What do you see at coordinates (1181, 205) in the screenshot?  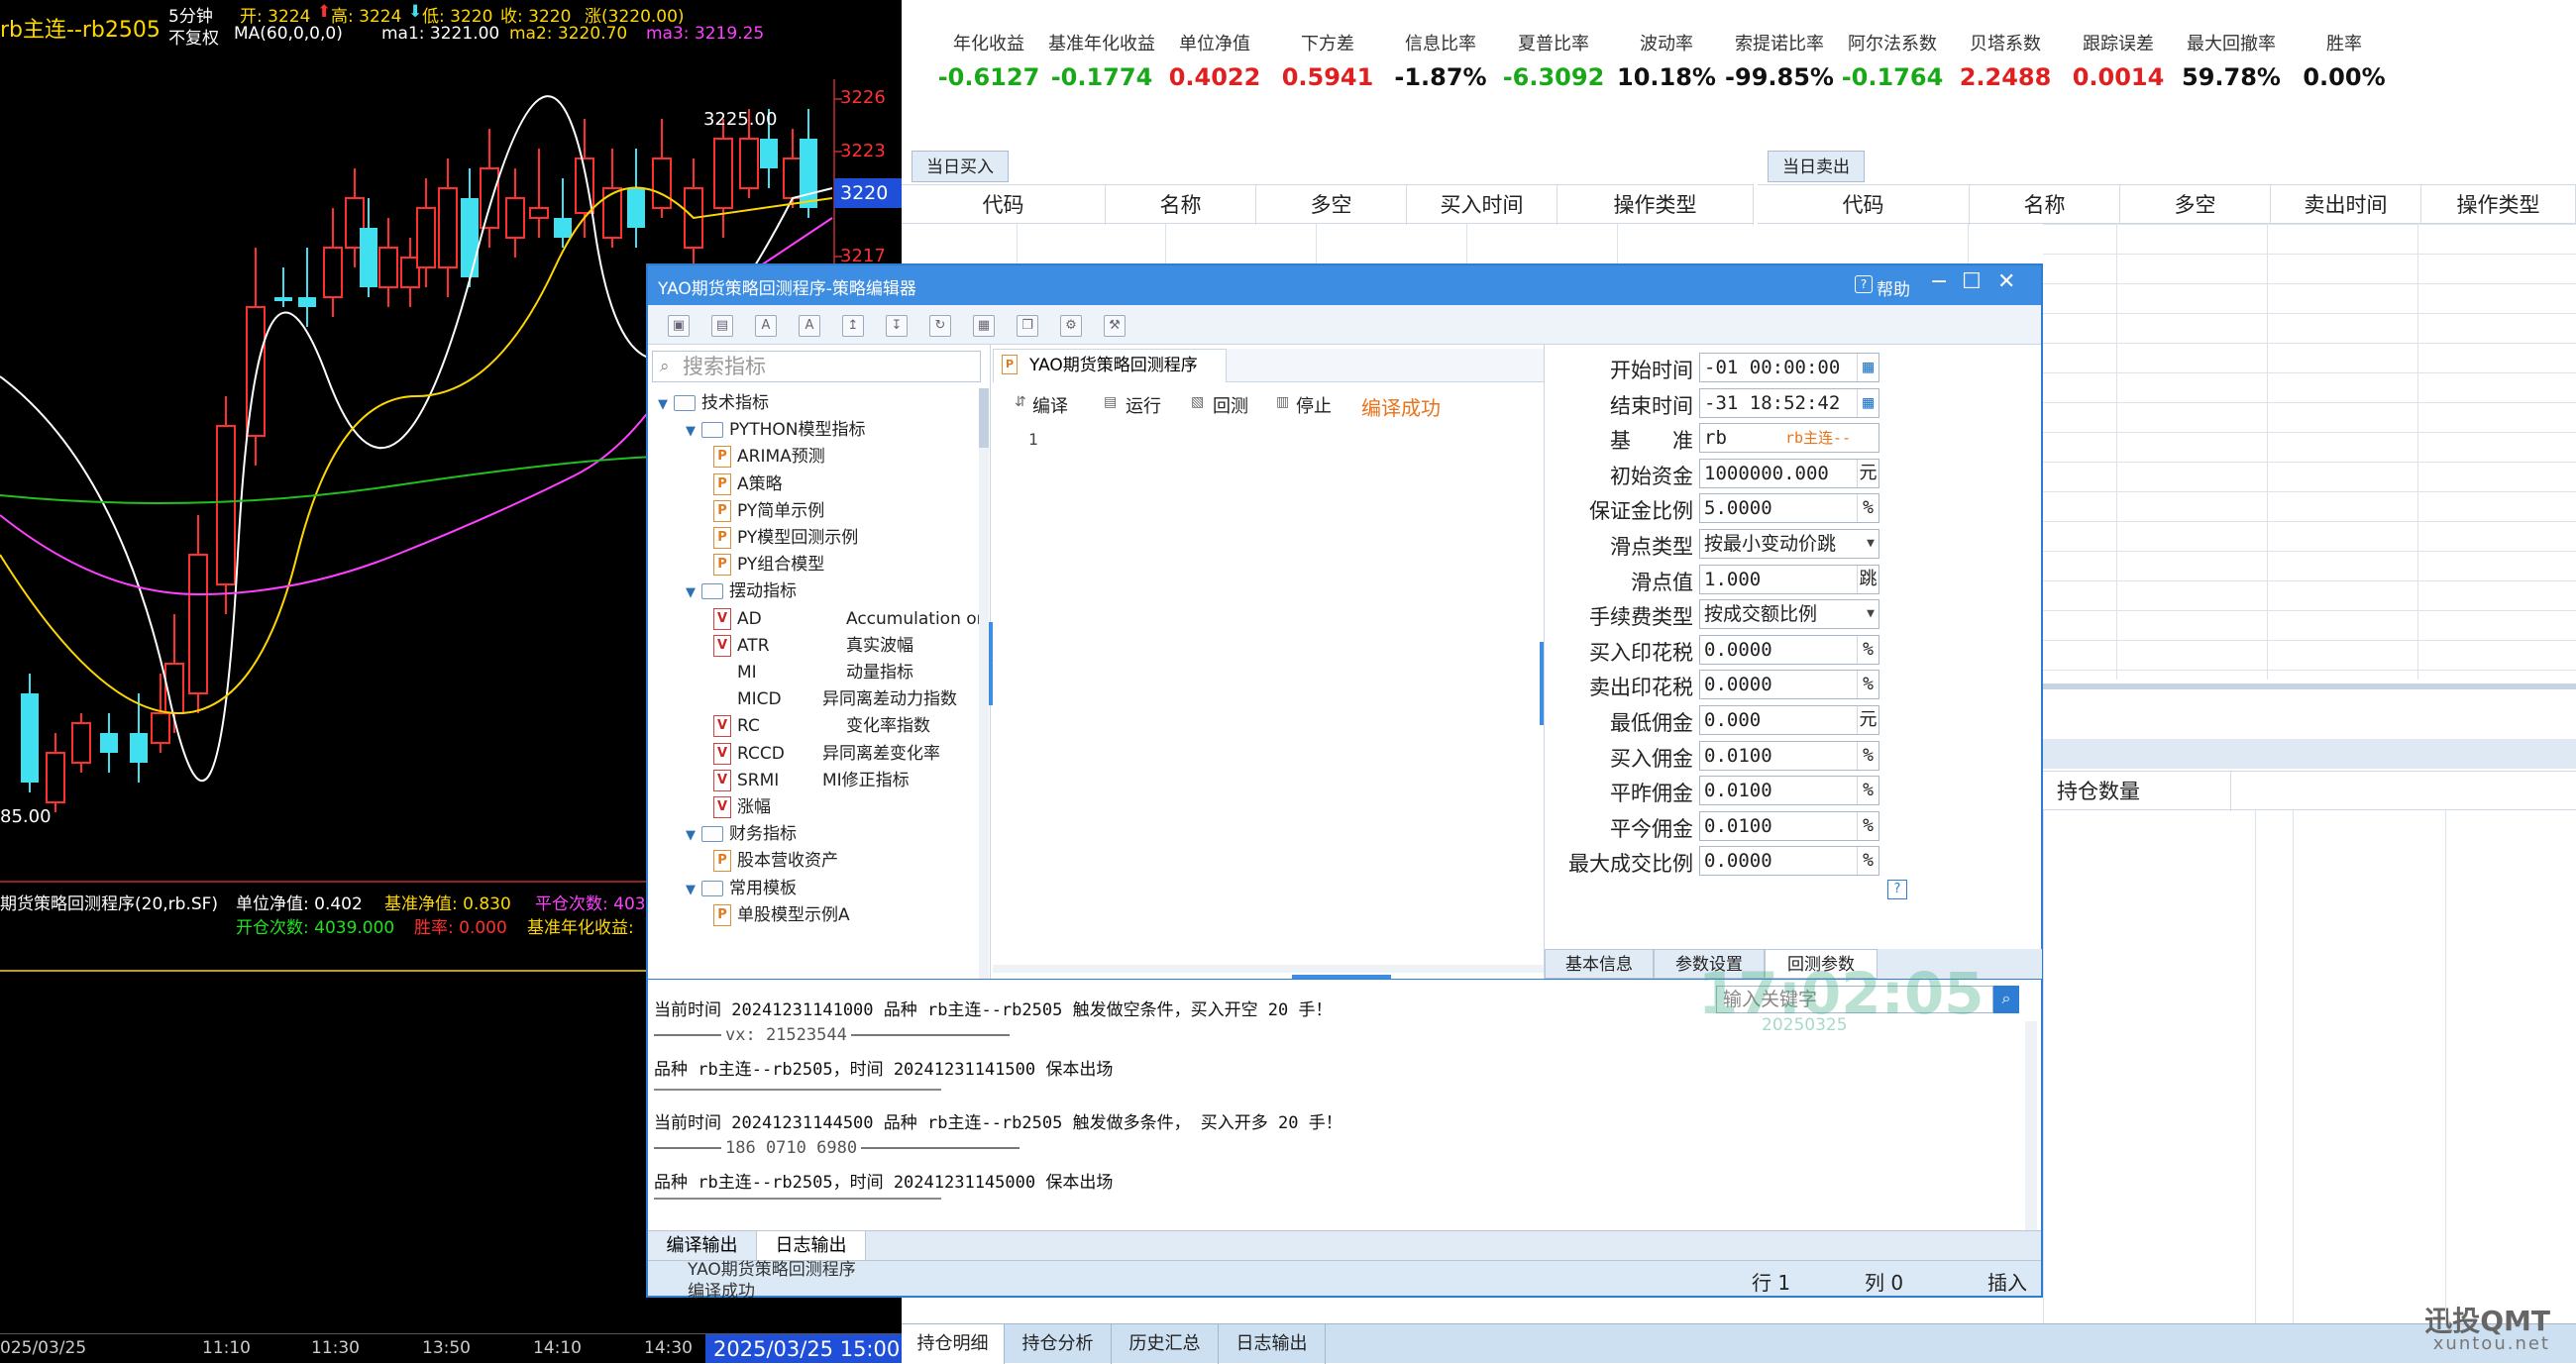 I see `column-header: 名称` at bounding box center [1181, 205].